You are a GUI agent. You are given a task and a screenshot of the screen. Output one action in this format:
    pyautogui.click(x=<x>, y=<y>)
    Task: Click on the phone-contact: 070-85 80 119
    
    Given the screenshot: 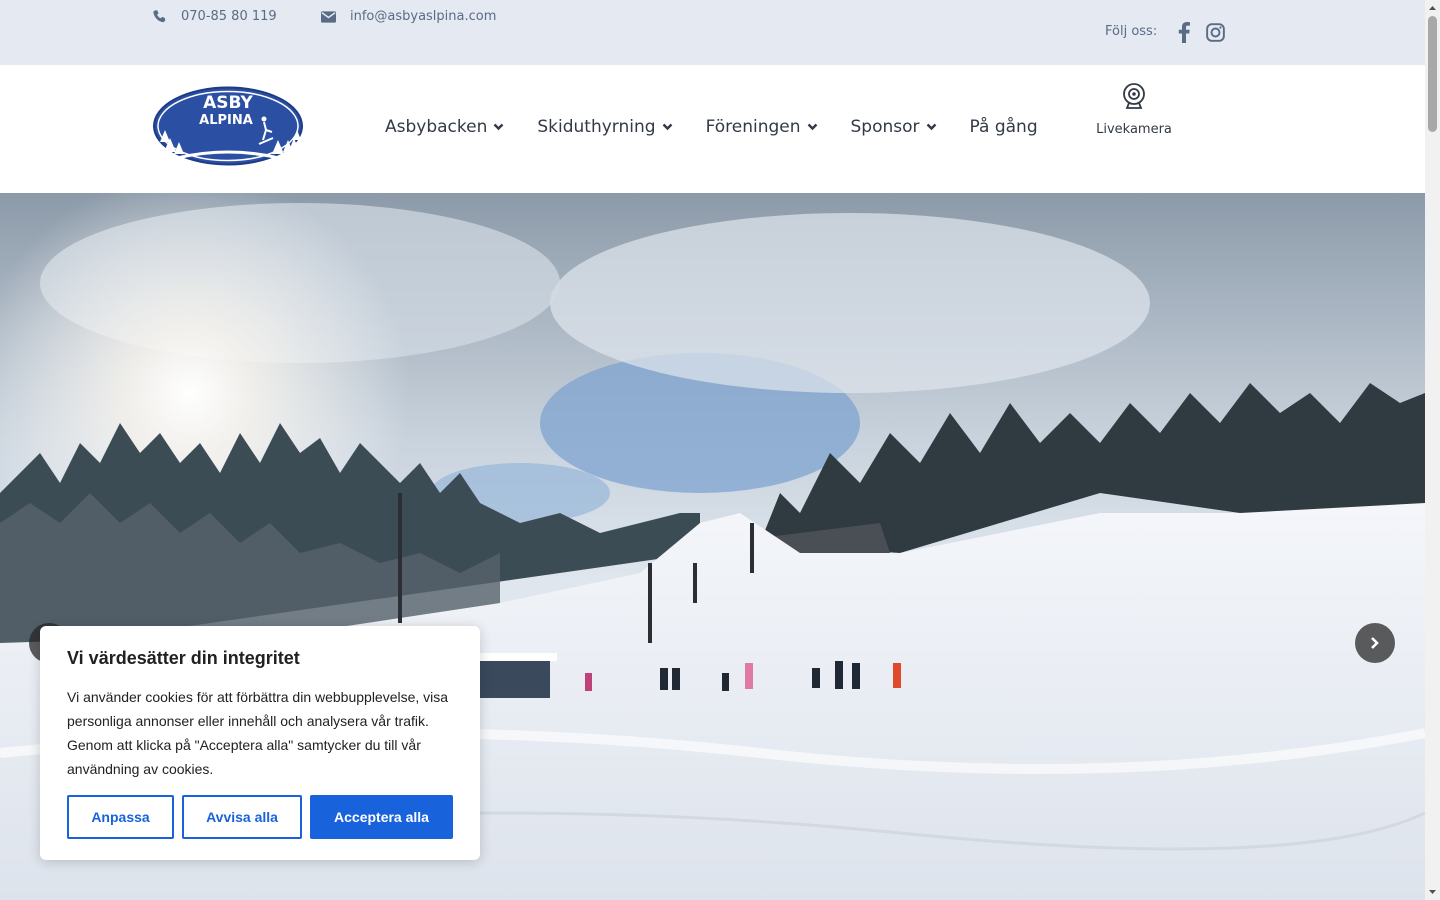 What is the action you would take?
    pyautogui.click(x=214, y=16)
    